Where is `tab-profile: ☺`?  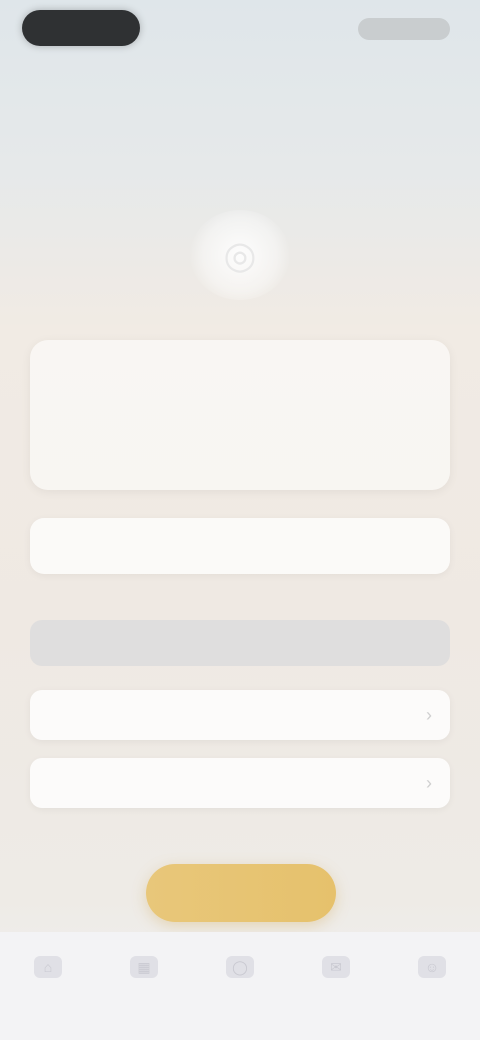 tab-profile: ☺ is located at coordinates (432, 970).